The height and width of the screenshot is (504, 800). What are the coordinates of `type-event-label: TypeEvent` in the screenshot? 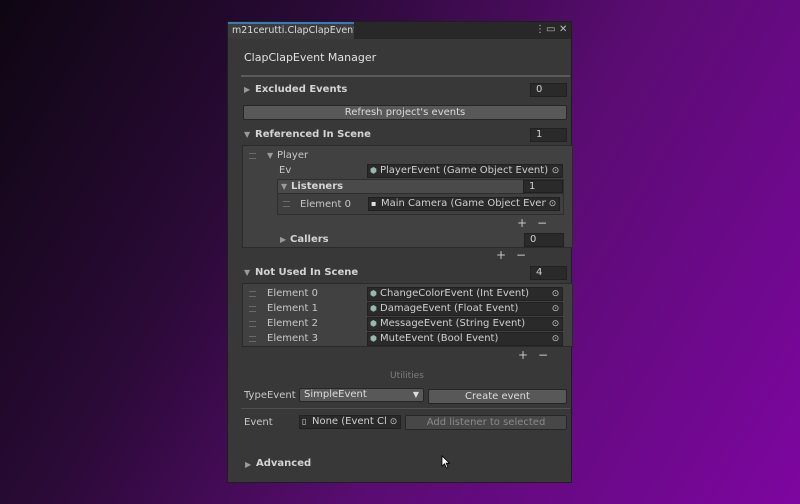 It's located at (270, 395).